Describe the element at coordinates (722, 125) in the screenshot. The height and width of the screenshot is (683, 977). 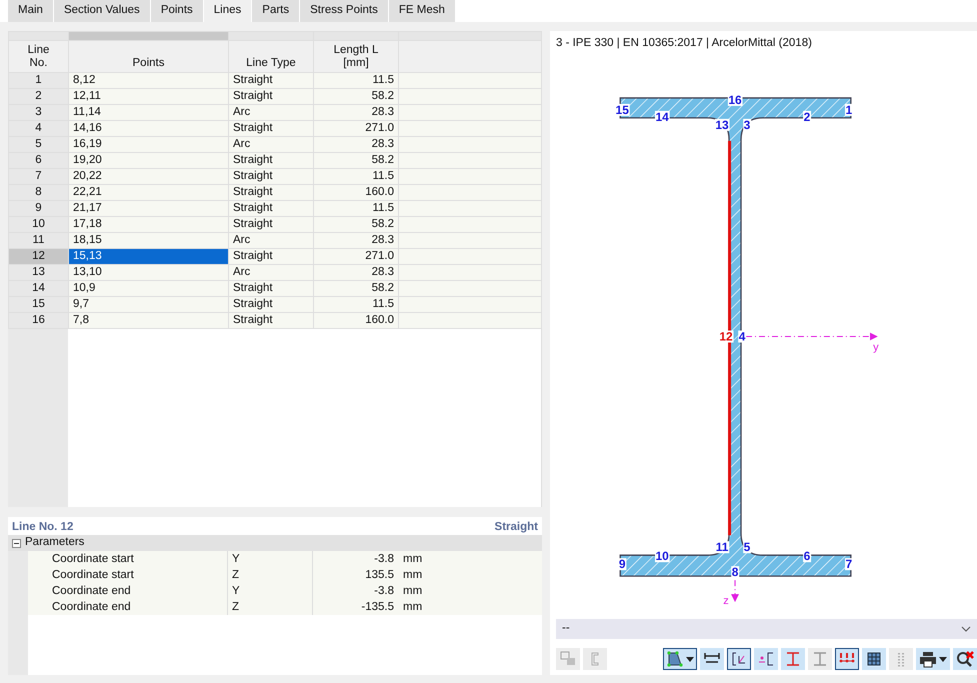
I see `point-number: 13` at that location.